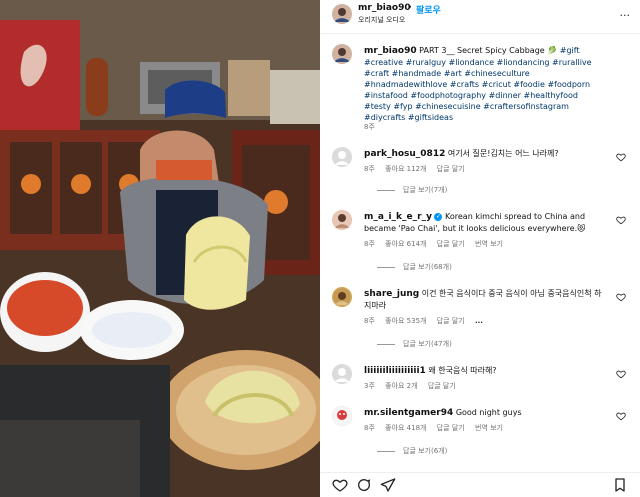  Describe the element at coordinates (388, 485) in the screenshot. I see `share-icon` at that location.